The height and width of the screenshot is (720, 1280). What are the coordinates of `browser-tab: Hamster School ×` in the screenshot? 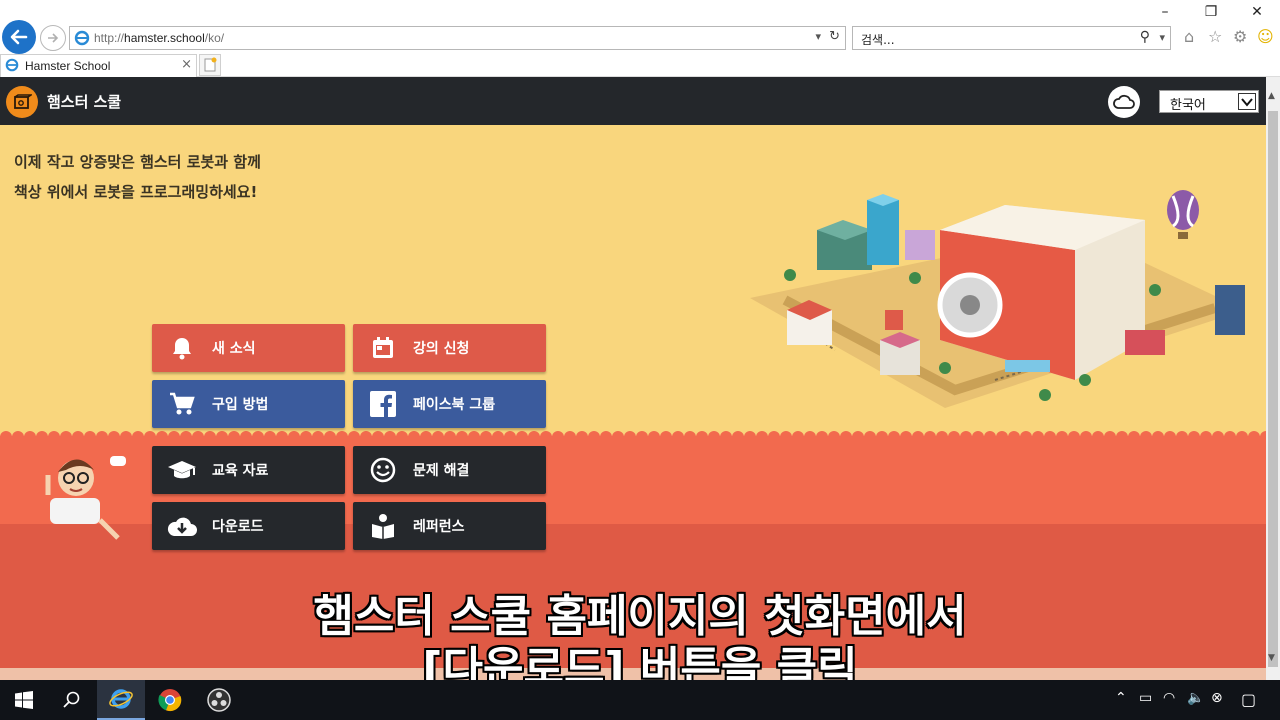 It's located at (98, 65).